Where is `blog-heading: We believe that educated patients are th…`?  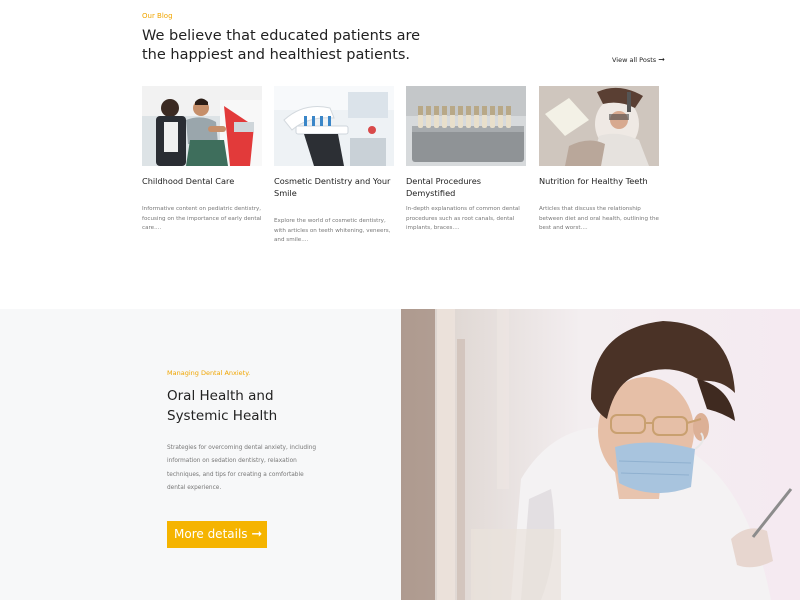 blog-heading: We believe that educated patients are th… is located at coordinates (281, 45).